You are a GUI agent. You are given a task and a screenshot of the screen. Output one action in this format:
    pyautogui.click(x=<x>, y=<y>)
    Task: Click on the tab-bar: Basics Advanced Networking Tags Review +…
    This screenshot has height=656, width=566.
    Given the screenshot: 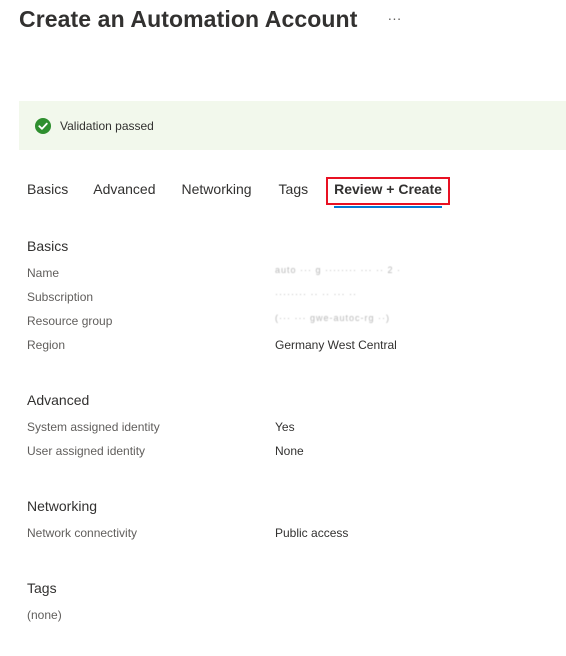 What is the action you would take?
    pyautogui.click(x=238, y=192)
    